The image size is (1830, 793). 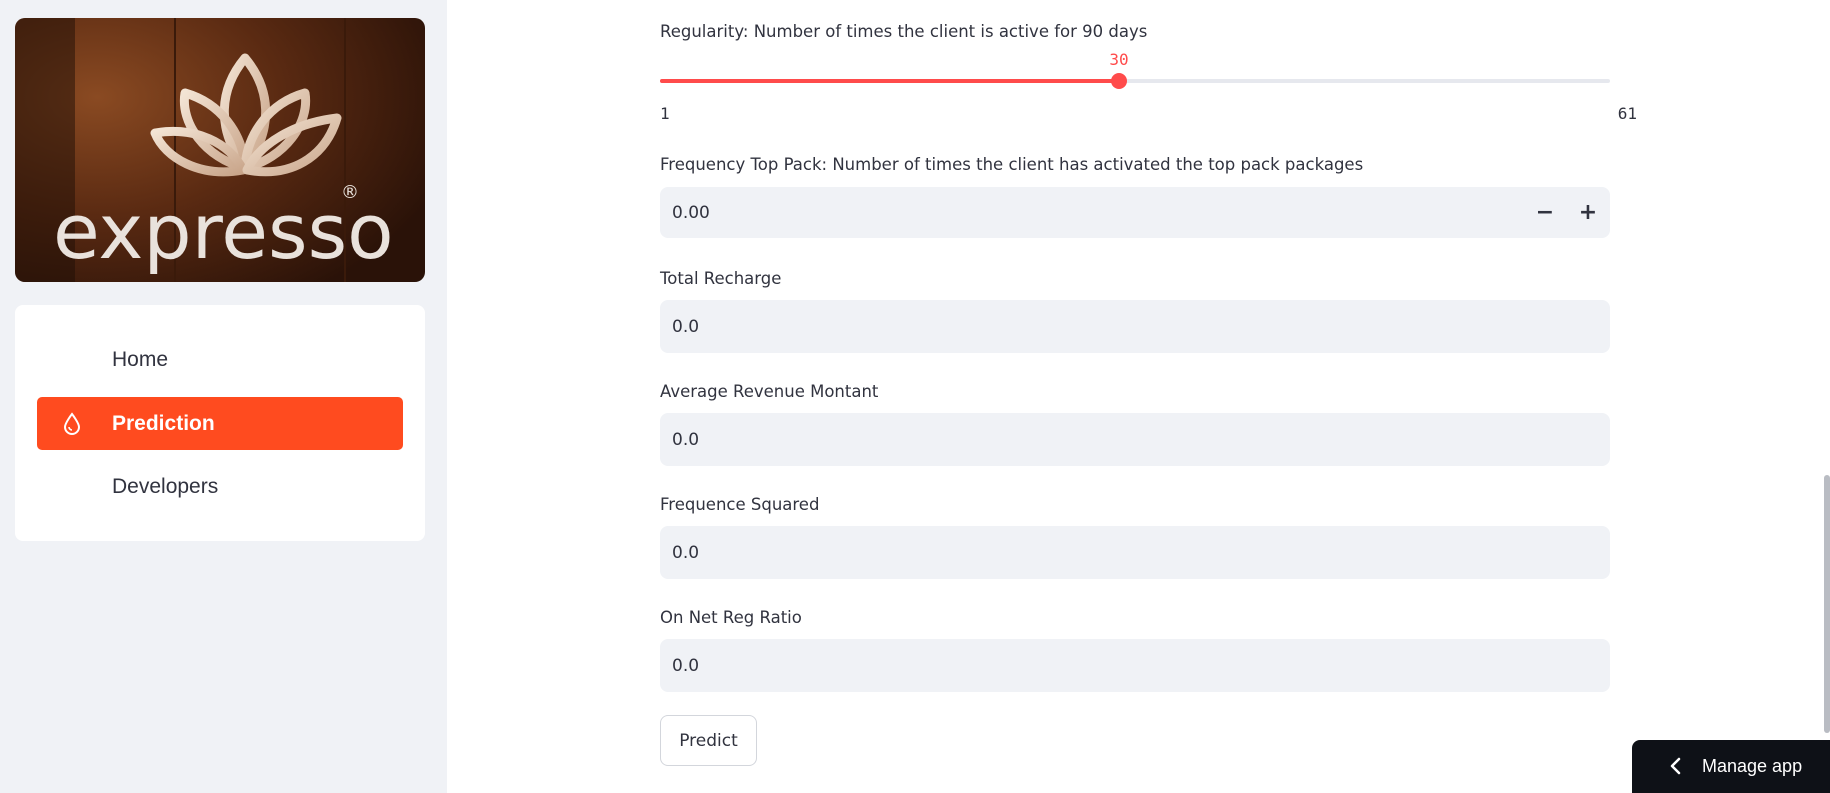 What do you see at coordinates (165, 486) in the screenshot?
I see `nav-item-label: Developers` at bounding box center [165, 486].